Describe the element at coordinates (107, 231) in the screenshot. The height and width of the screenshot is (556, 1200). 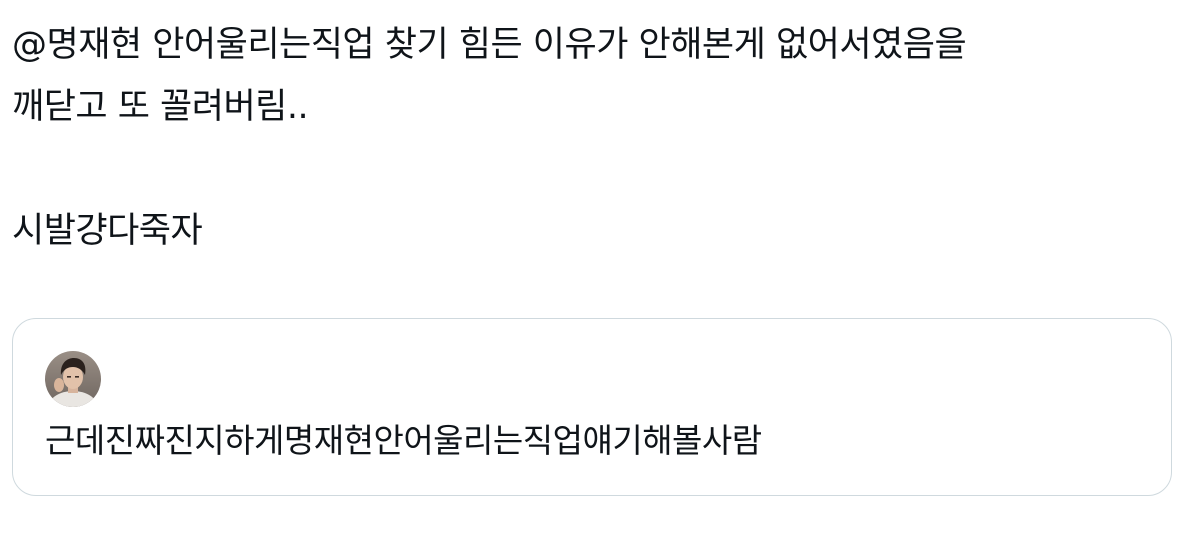
I see `tweet-text-line-3: 시발걍다죽자` at that location.